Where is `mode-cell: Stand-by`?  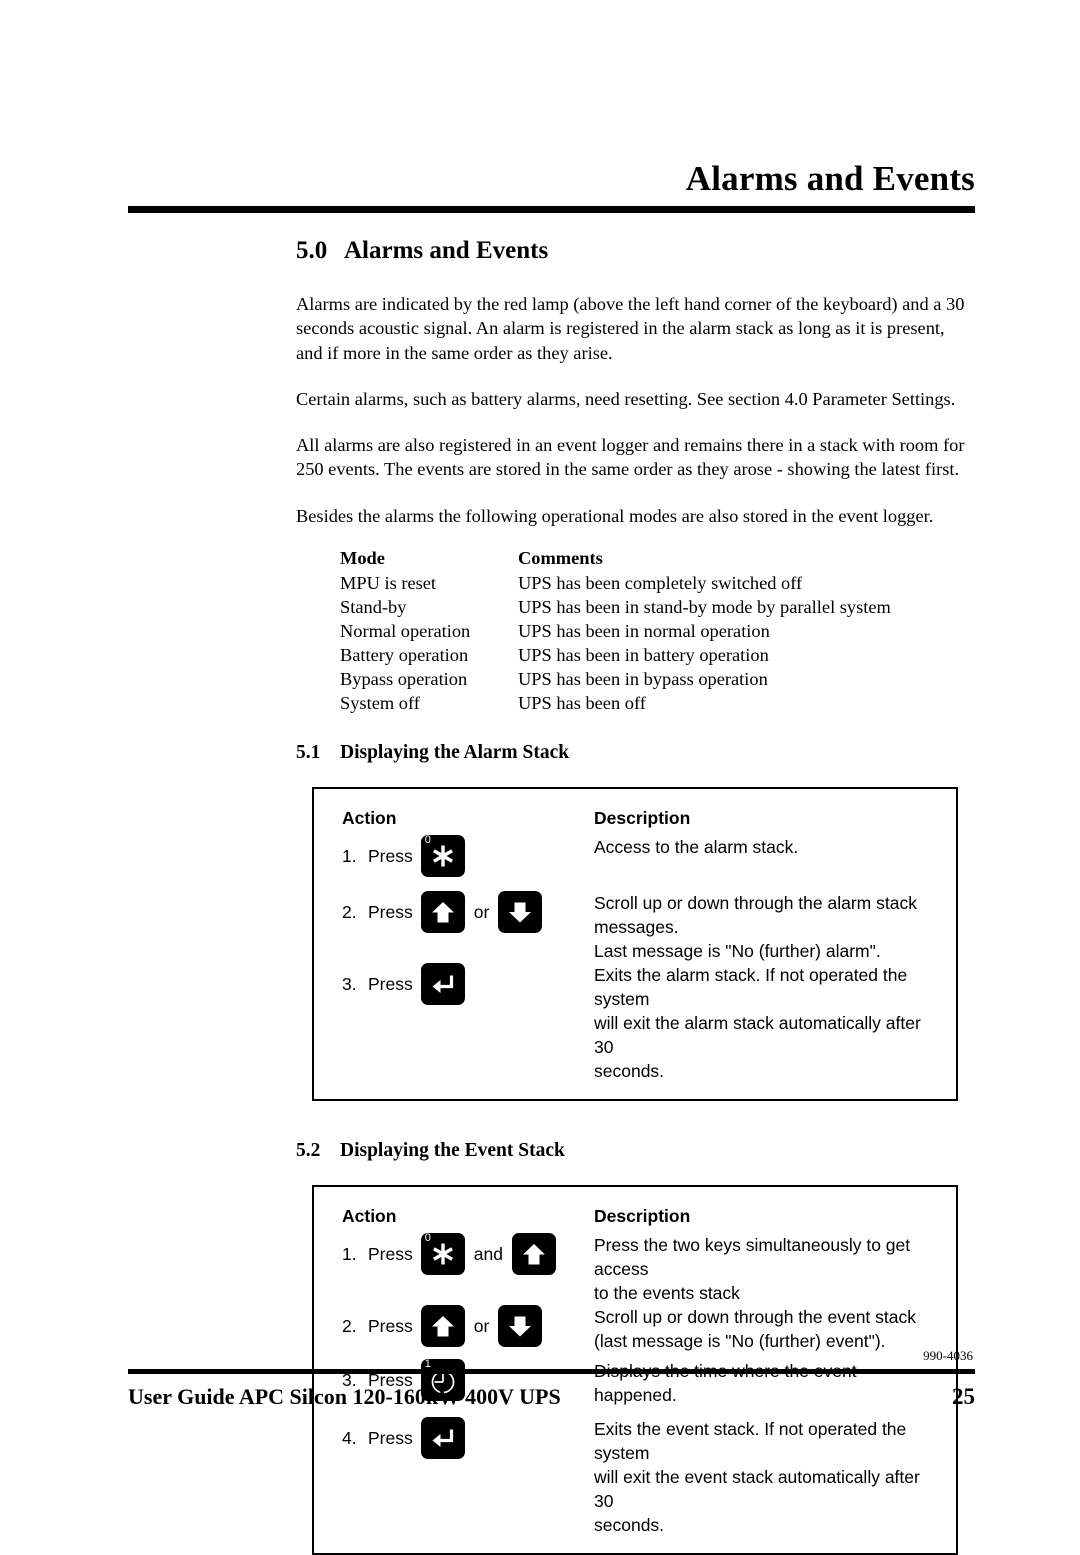 mode-cell: Stand-by is located at coordinates (373, 607).